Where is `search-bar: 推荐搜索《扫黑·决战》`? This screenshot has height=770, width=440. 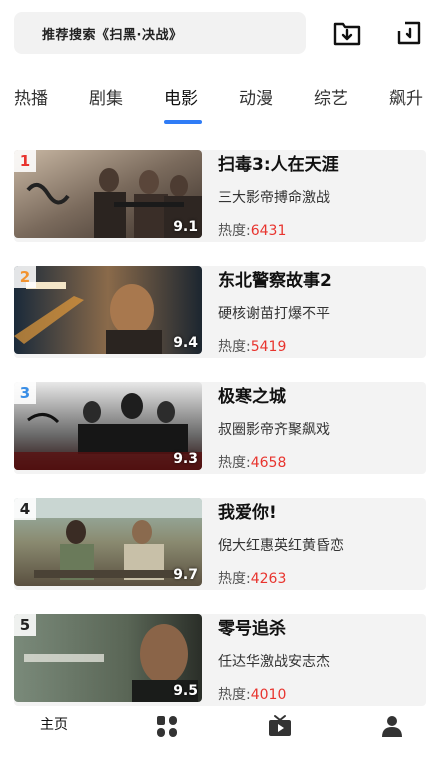 search-bar: 推荐搜索《扫黑·决战》 is located at coordinates (160, 33).